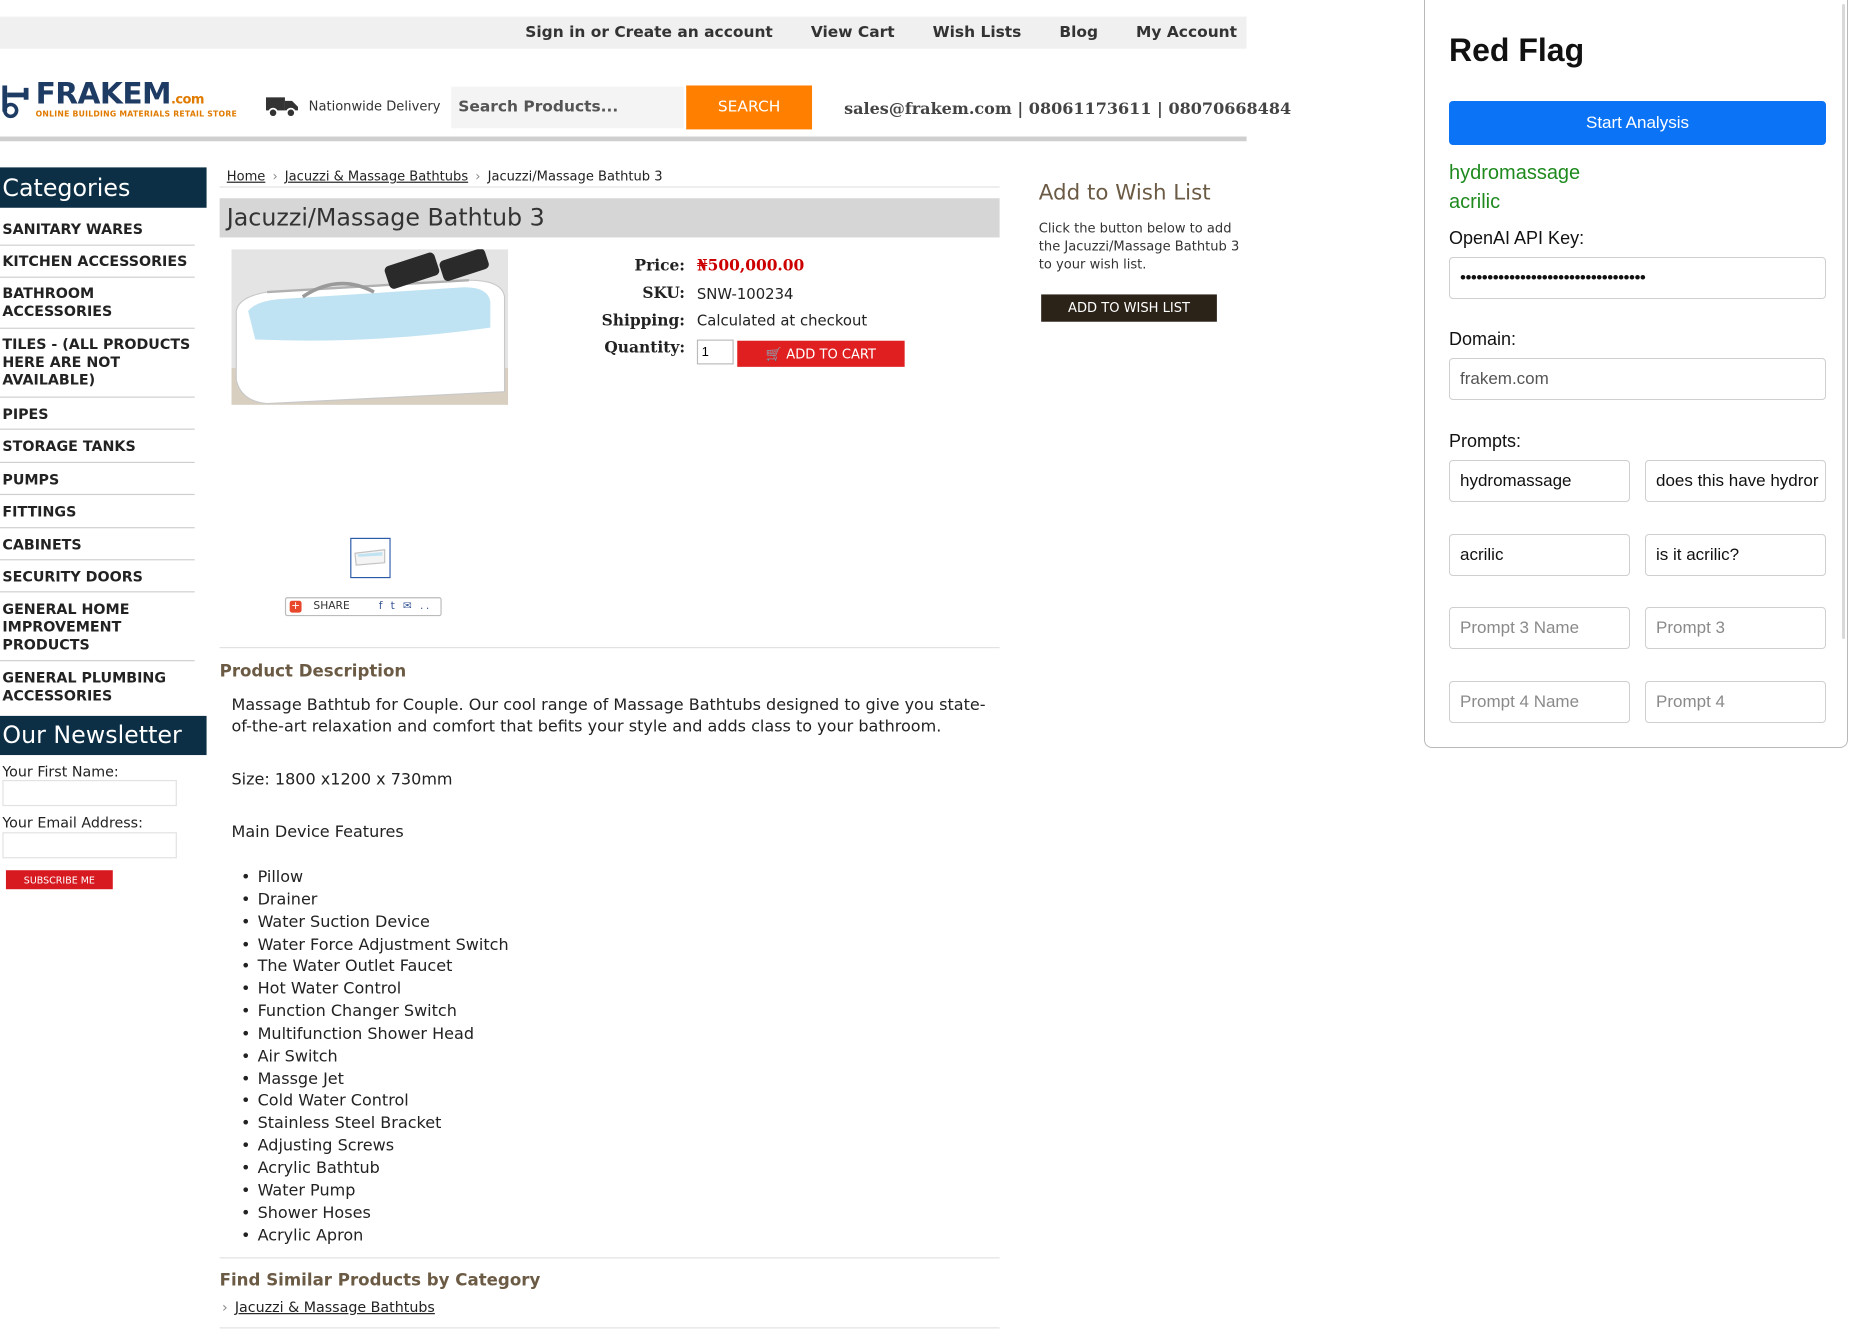 Image resolution: width=1852 pixels, height=1339 pixels. Describe the element at coordinates (782, 320) in the screenshot. I see `shipping-value: Calculated at checkout` at that location.